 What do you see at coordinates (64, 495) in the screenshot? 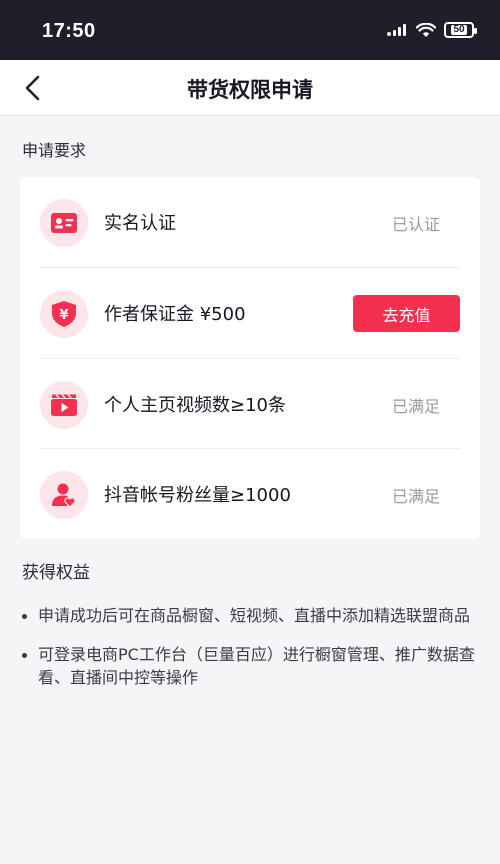
I see `person-heart-icon` at bounding box center [64, 495].